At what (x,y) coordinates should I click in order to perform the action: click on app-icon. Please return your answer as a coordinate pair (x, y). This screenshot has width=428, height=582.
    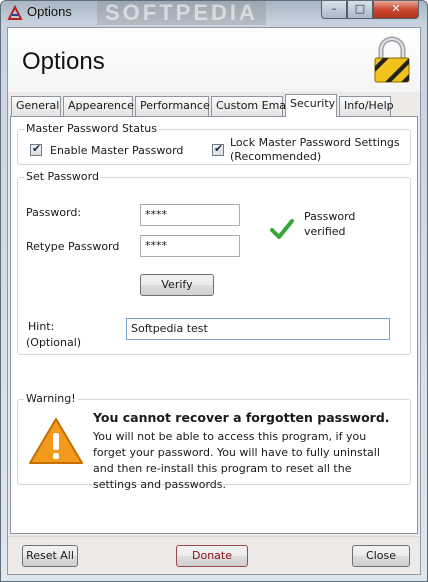
    Looking at the image, I should click on (15, 12).